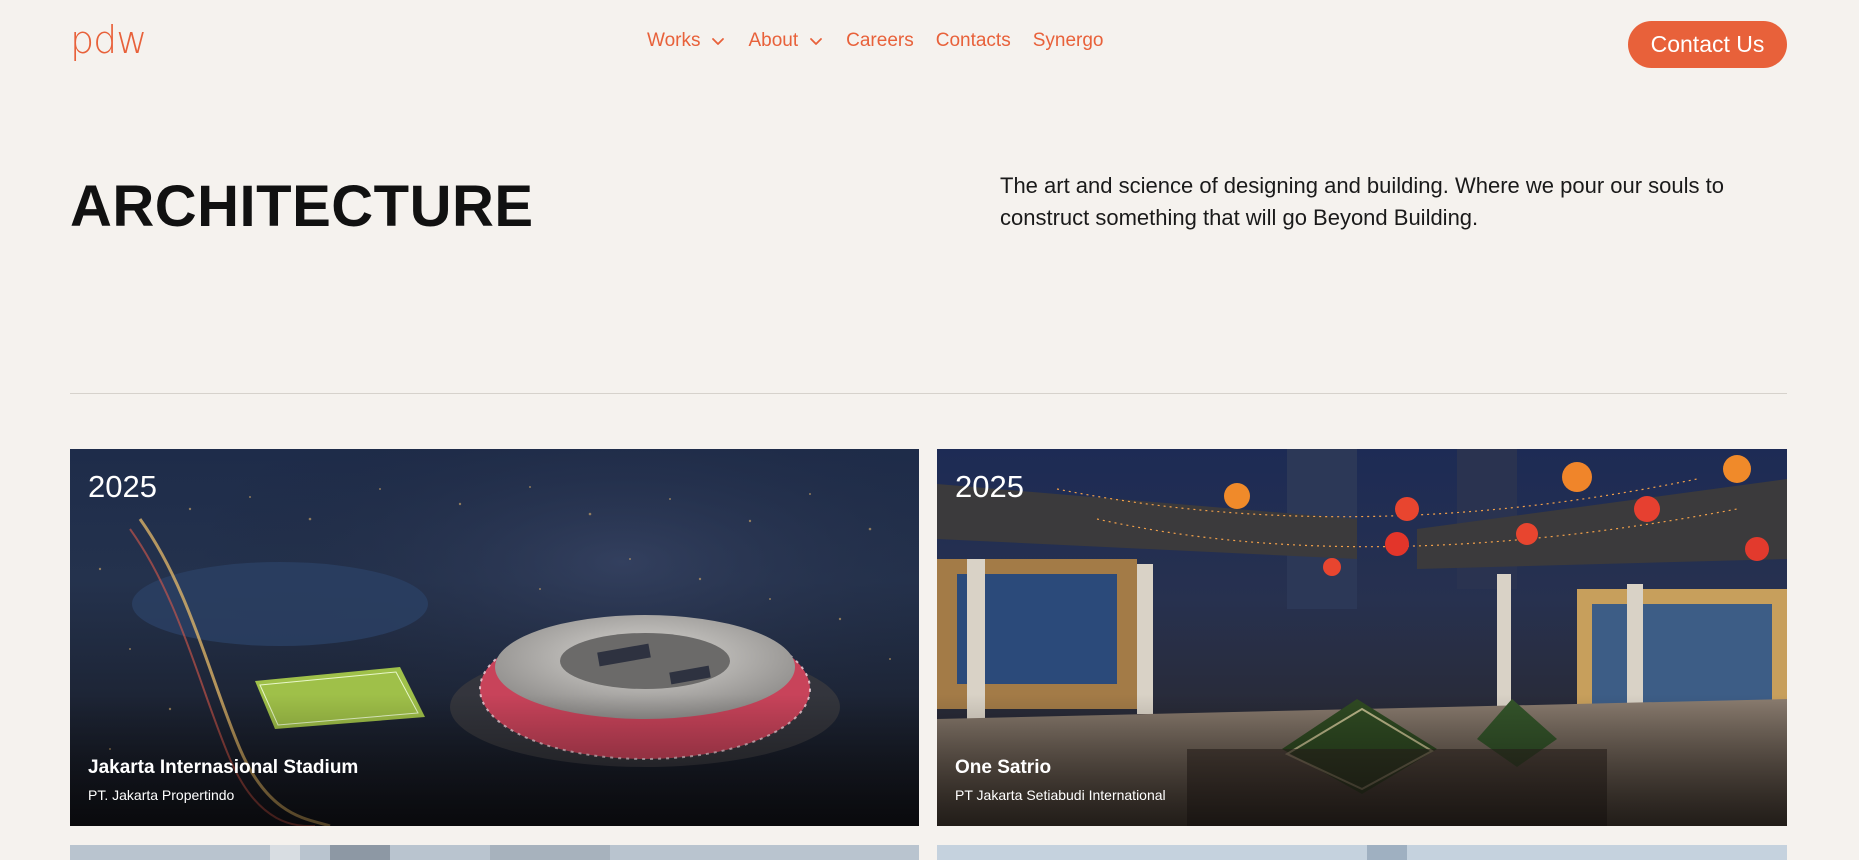  I want to click on nav-item-careers: Careers, so click(880, 41).